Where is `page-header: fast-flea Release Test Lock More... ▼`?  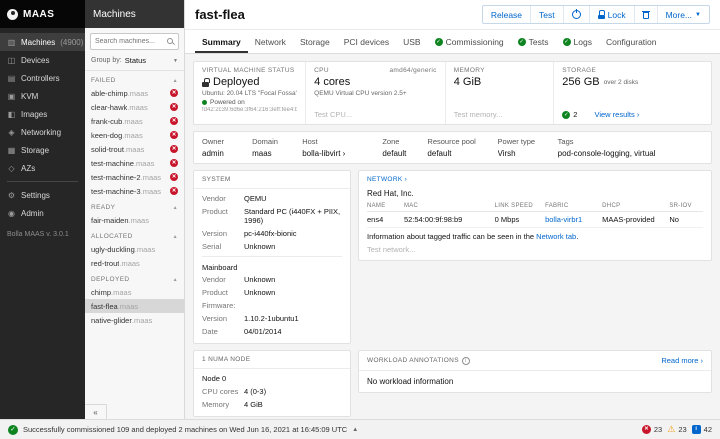
page-header: fast-flea Release Test Lock More... ▼ is located at coordinates (452, 15).